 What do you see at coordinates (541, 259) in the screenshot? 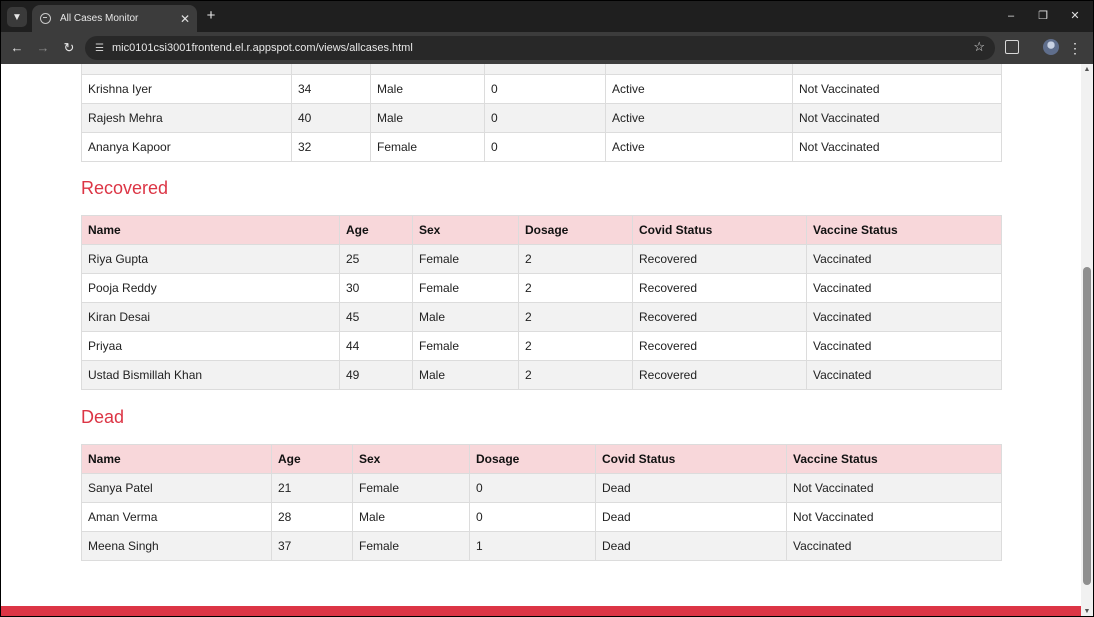
I see `table-row: Riya Gupta 25 Female 2 Recovered Vaccinated` at bounding box center [541, 259].